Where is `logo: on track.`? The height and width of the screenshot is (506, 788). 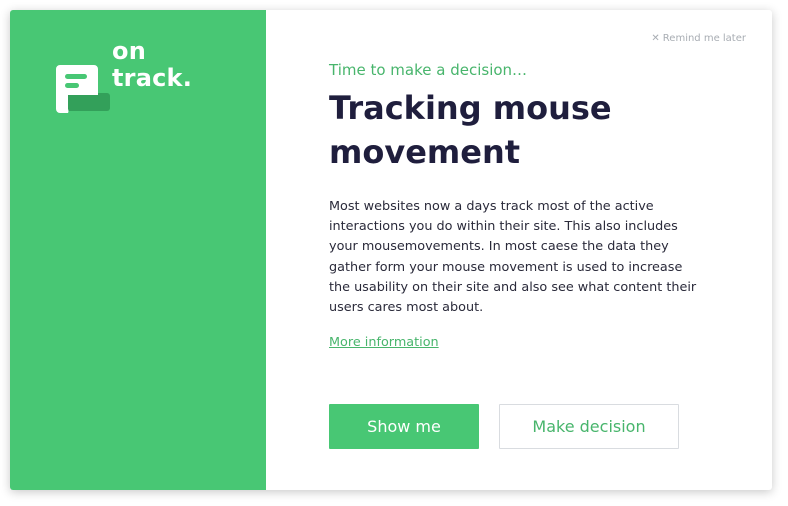
logo: on track. is located at coordinates (136, 78).